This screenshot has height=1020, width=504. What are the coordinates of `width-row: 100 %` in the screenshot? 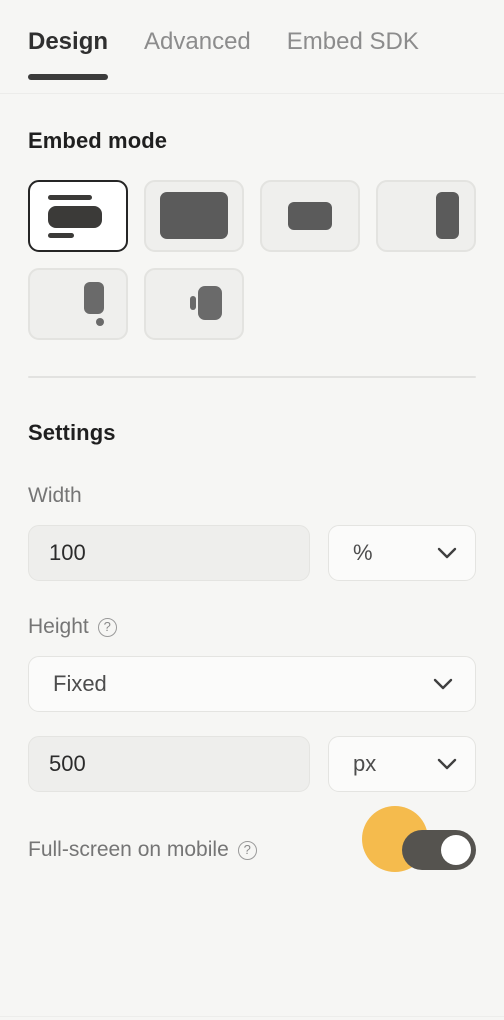 It's located at (252, 553).